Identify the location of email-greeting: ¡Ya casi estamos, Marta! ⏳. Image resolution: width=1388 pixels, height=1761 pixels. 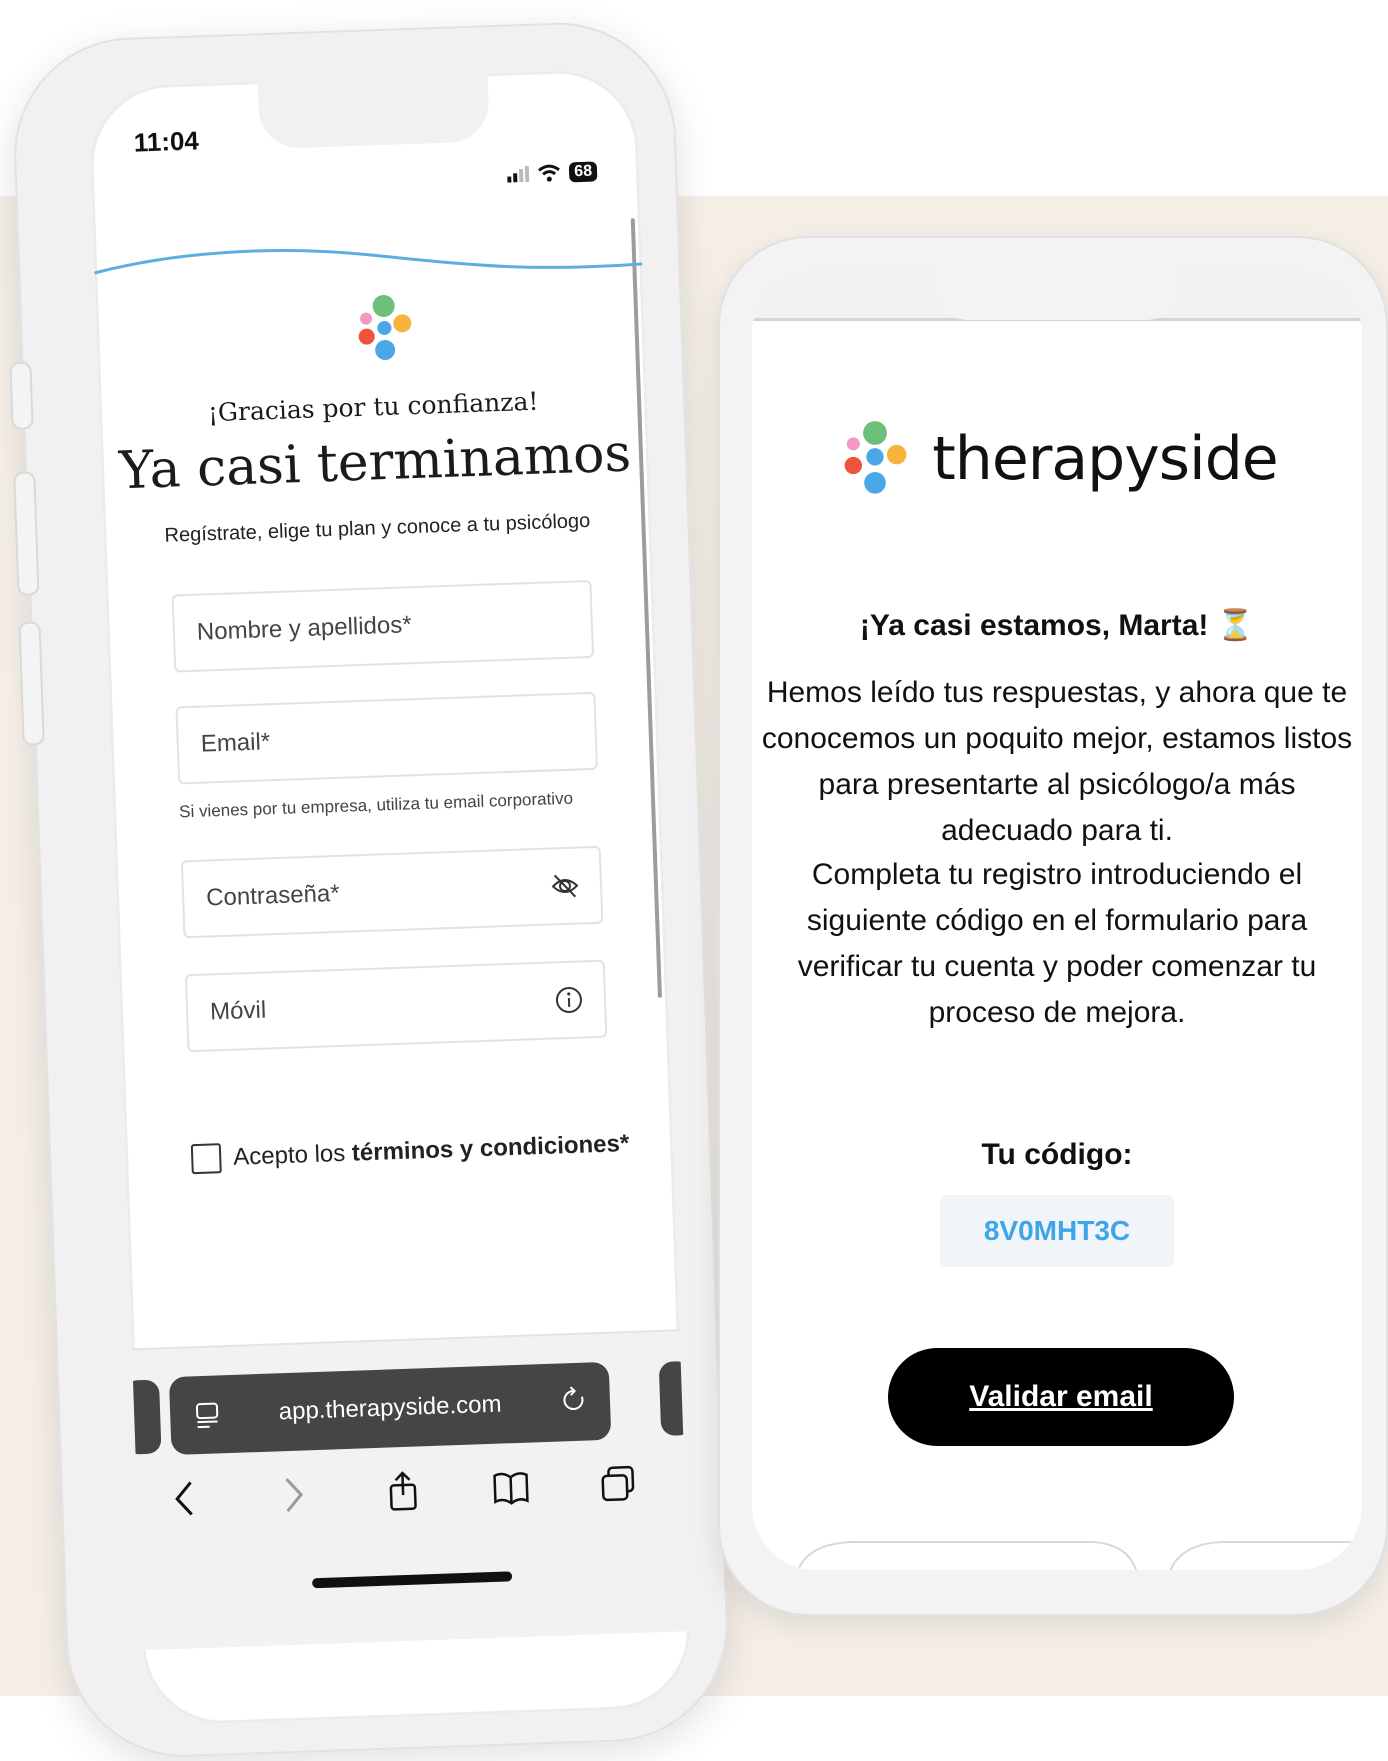
(1057, 625).